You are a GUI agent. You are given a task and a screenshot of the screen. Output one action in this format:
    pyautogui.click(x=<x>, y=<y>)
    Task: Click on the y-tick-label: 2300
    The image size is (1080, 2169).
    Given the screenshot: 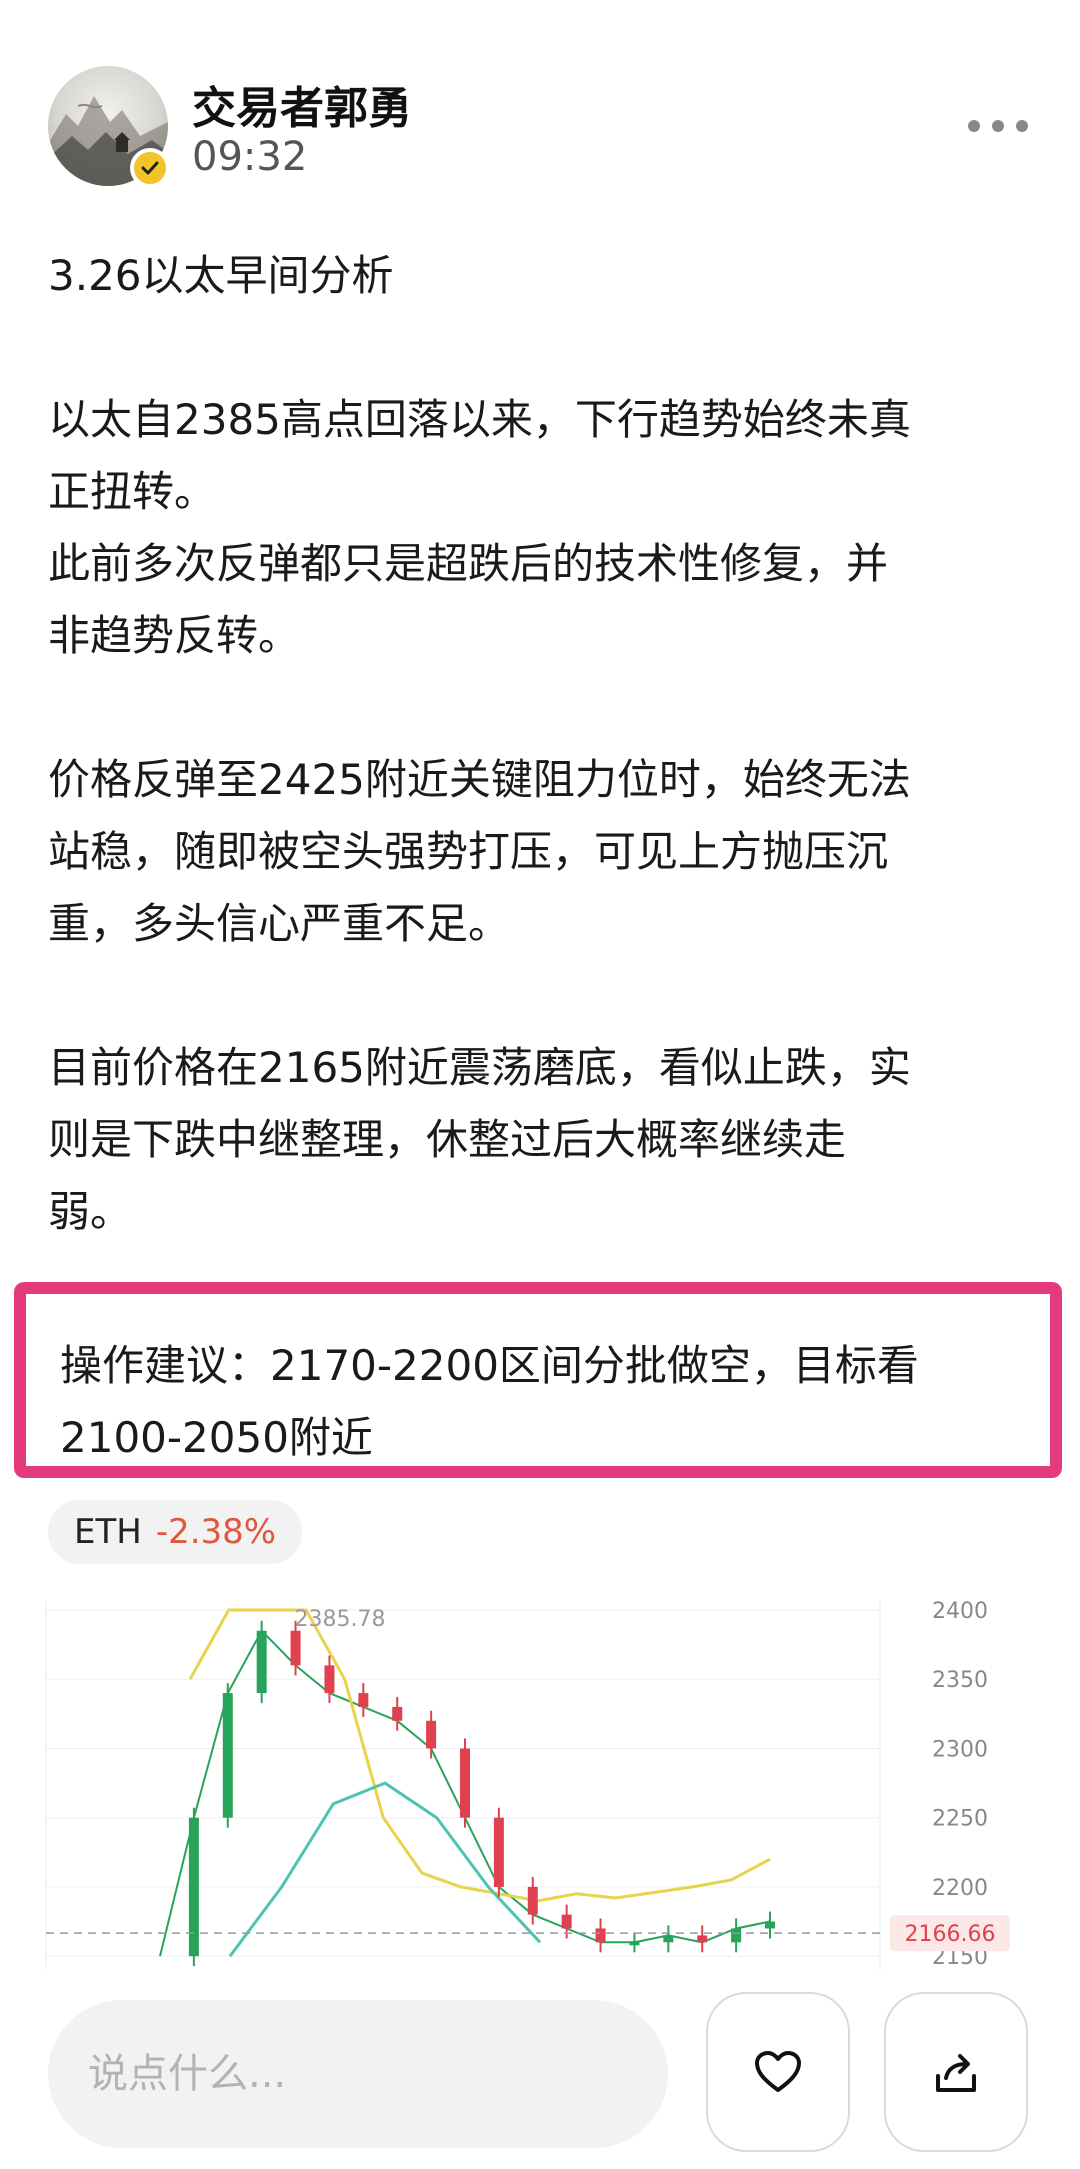 What is the action you would take?
    pyautogui.click(x=960, y=1749)
    